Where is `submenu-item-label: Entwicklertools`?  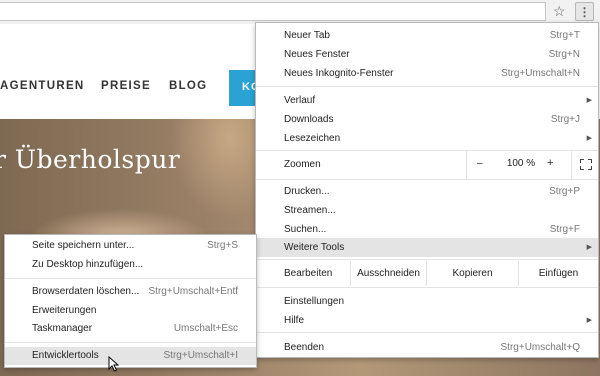
submenu-item-label: Entwicklertools is located at coordinates (65, 355).